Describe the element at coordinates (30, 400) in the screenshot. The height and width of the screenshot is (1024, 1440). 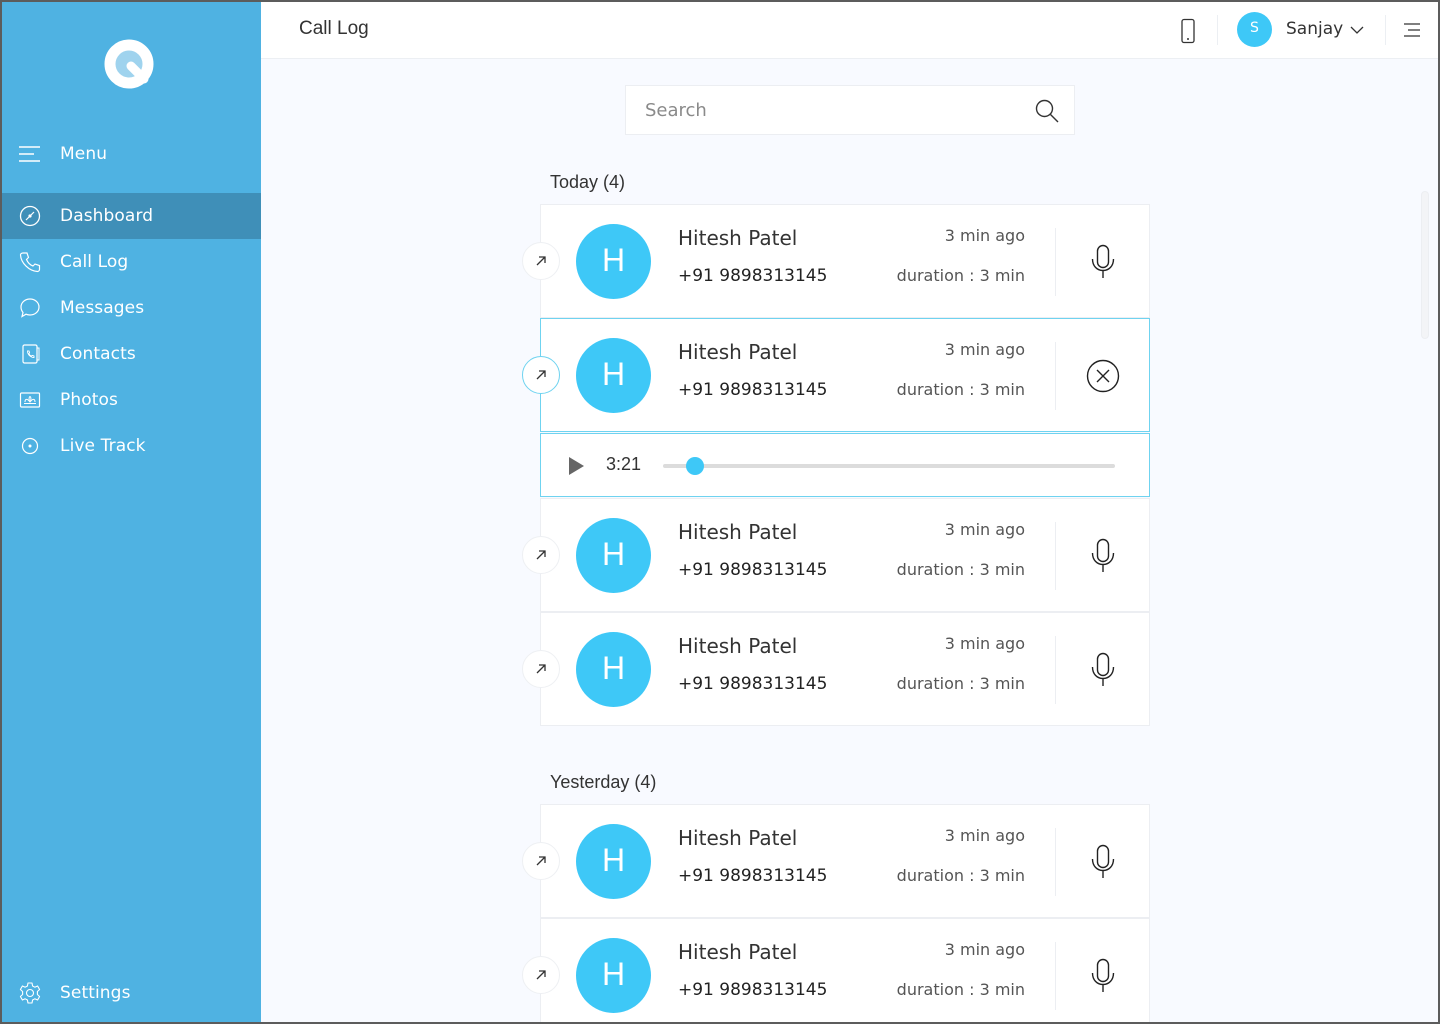
I see `photo-icon` at that location.